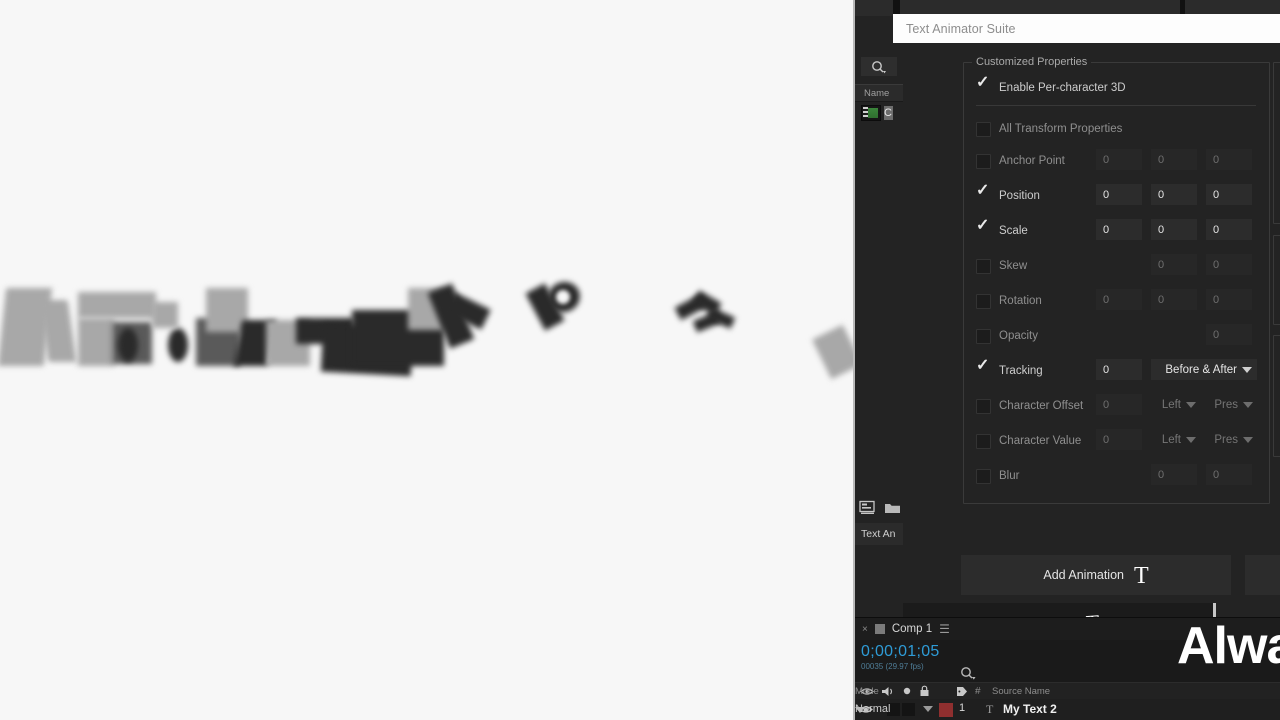  I want to click on timeline-search-icon, so click(968, 673).